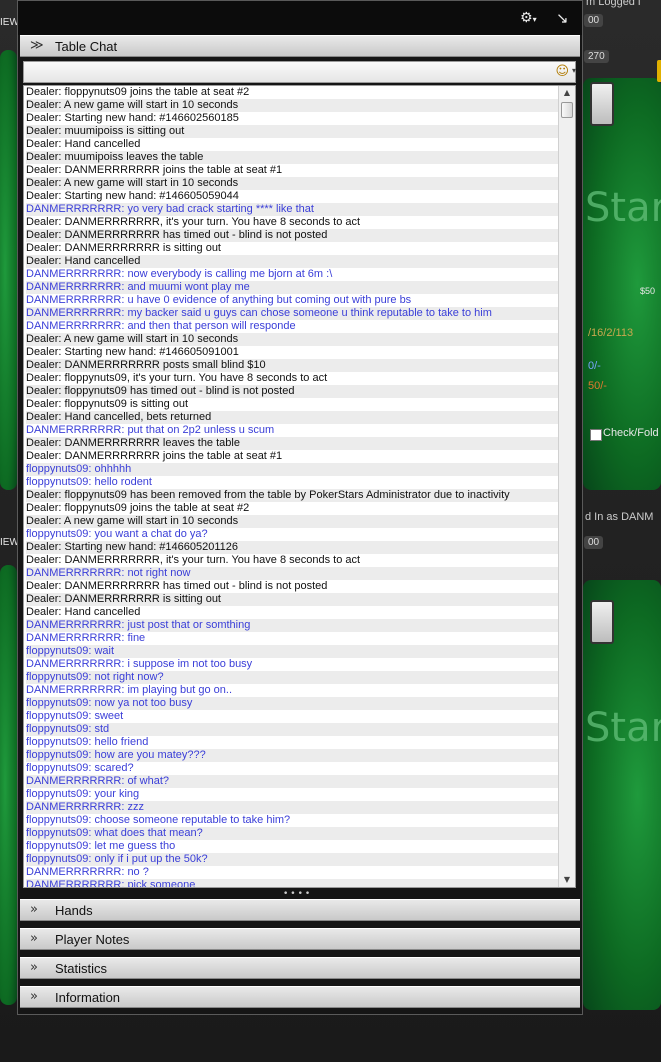  Describe the element at coordinates (293, 677) in the screenshot. I see `chat-line: floppynuts09: not right now?` at that location.